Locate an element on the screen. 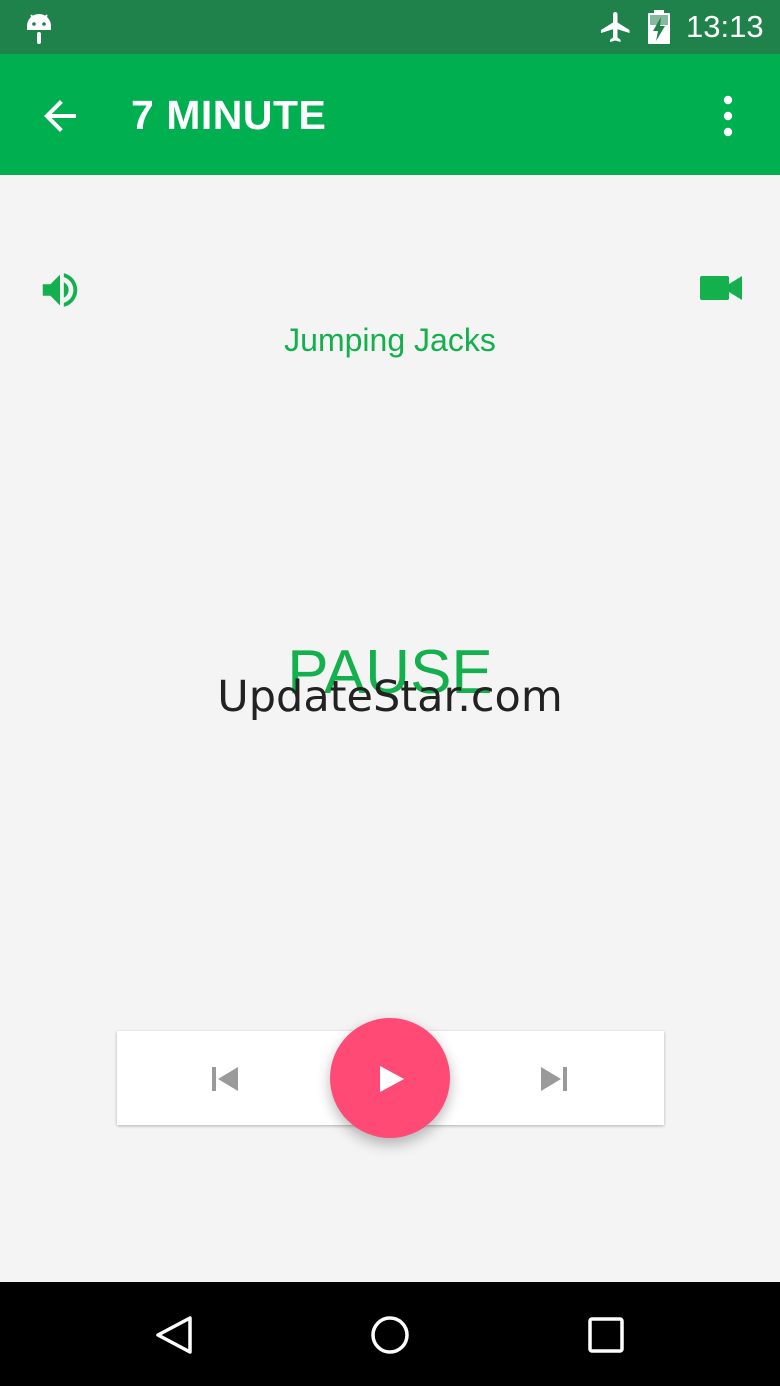  arrow-left-icon is located at coordinates (60, 116).